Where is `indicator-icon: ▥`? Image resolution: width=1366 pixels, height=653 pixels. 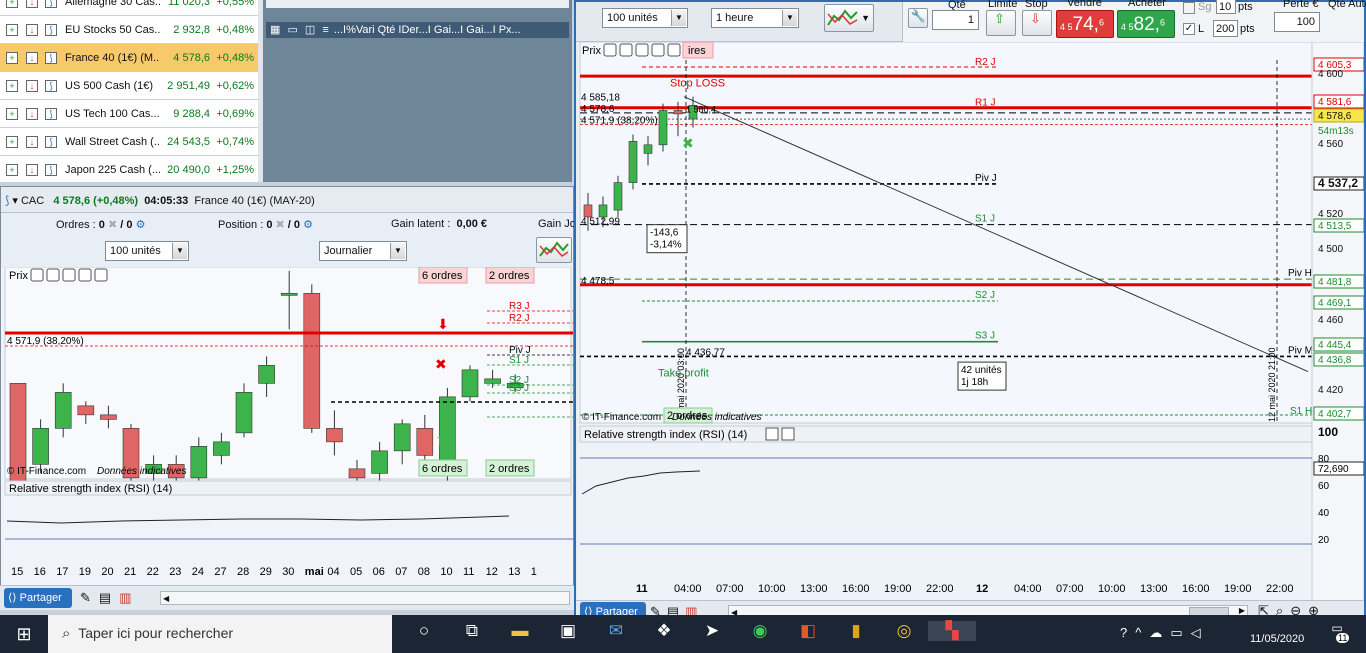 indicator-icon: ▥ is located at coordinates (129, 597).